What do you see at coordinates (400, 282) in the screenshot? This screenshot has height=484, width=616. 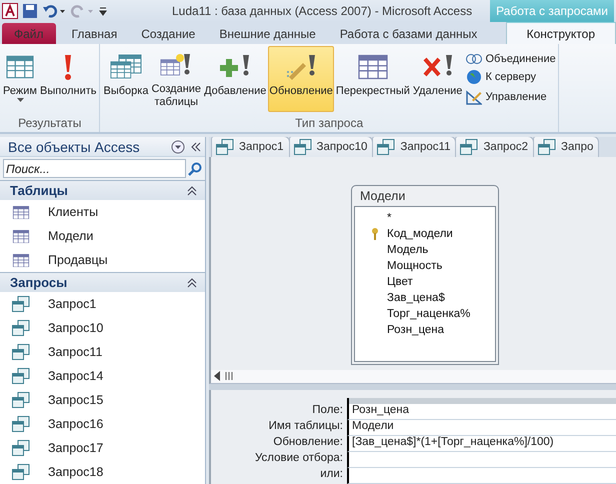 I see `field-name: Цвет` at bounding box center [400, 282].